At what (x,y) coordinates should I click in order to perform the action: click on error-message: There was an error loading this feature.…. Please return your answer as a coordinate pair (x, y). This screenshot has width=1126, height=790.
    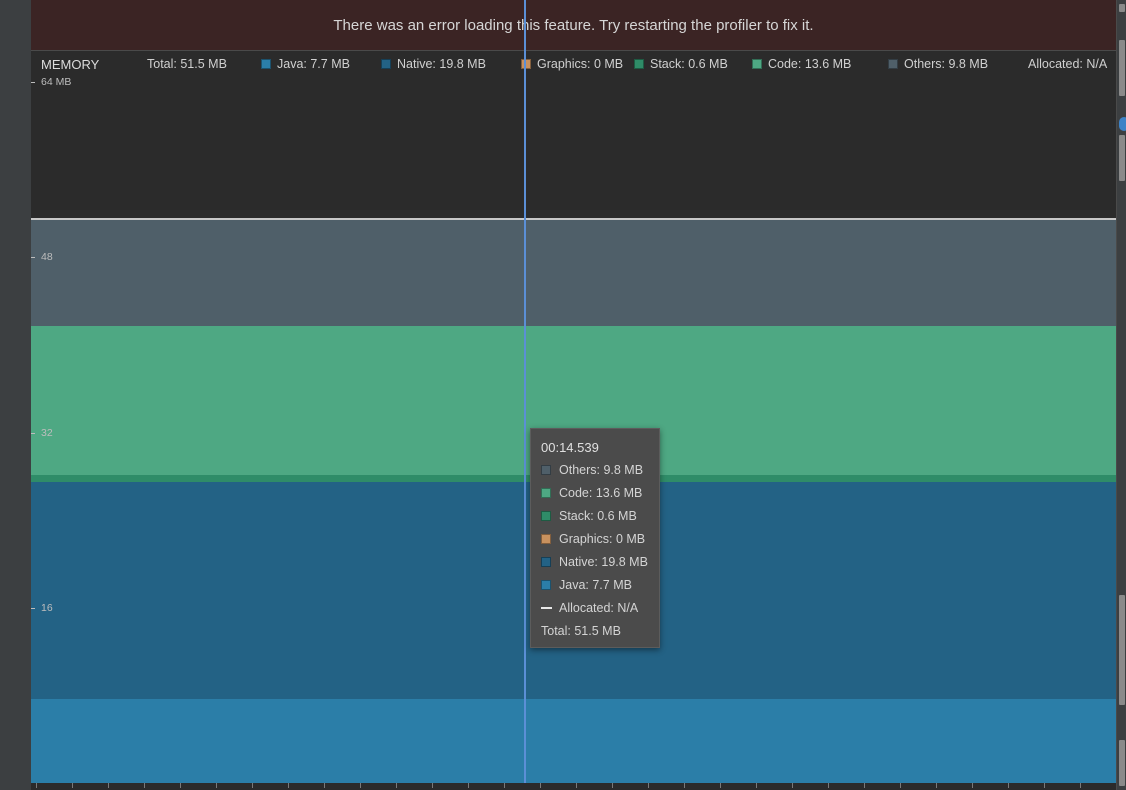
    Looking at the image, I should click on (573, 25).